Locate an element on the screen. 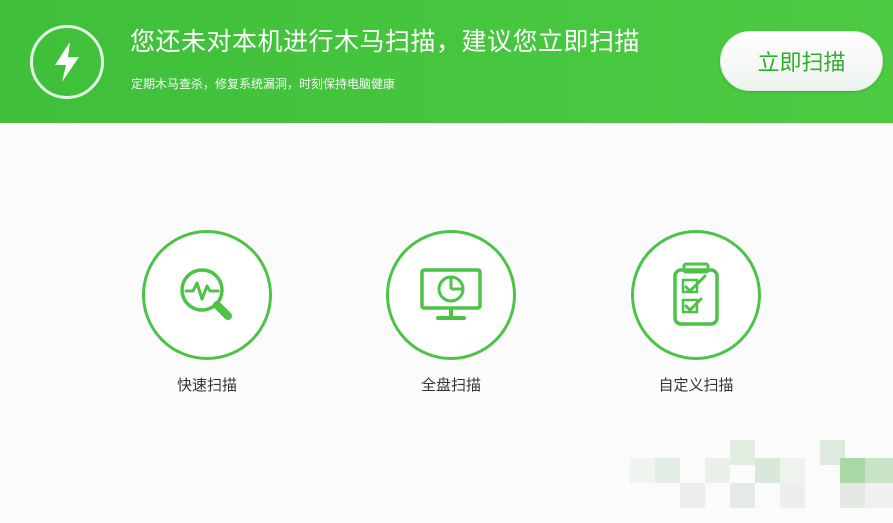 This screenshot has height=523, width=893. magnifier-pulse-icon is located at coordinates (206, 294).